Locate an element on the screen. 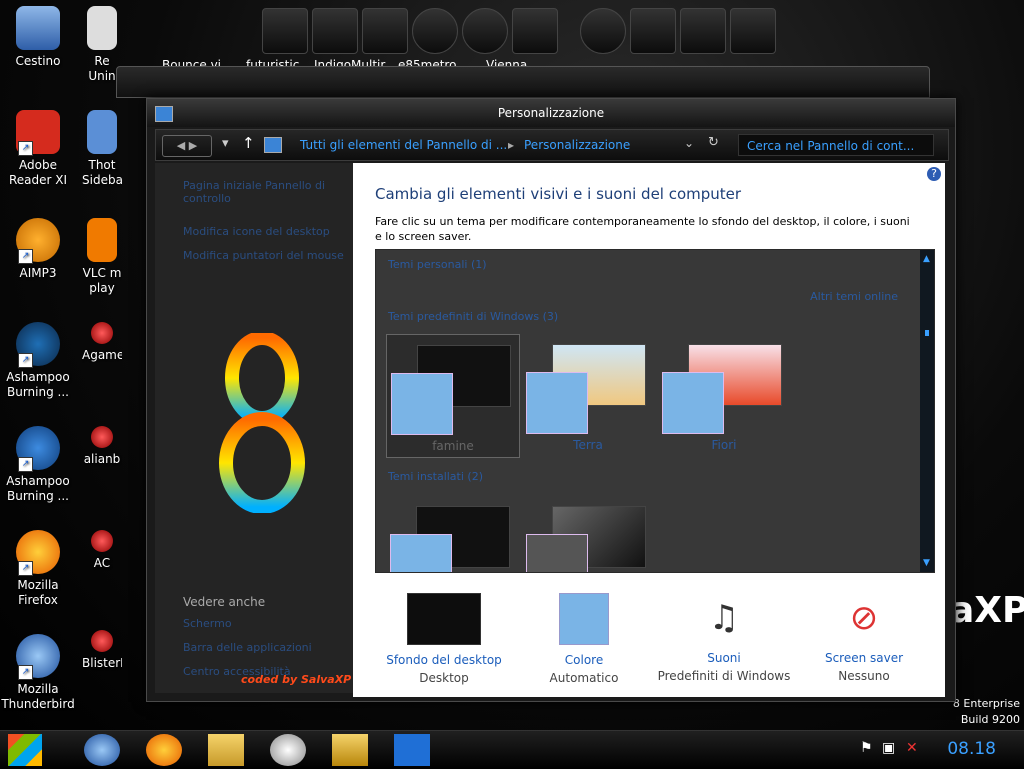 The image size is (1024, 769). color-swatch-icon is located at coordinates (557, 553).